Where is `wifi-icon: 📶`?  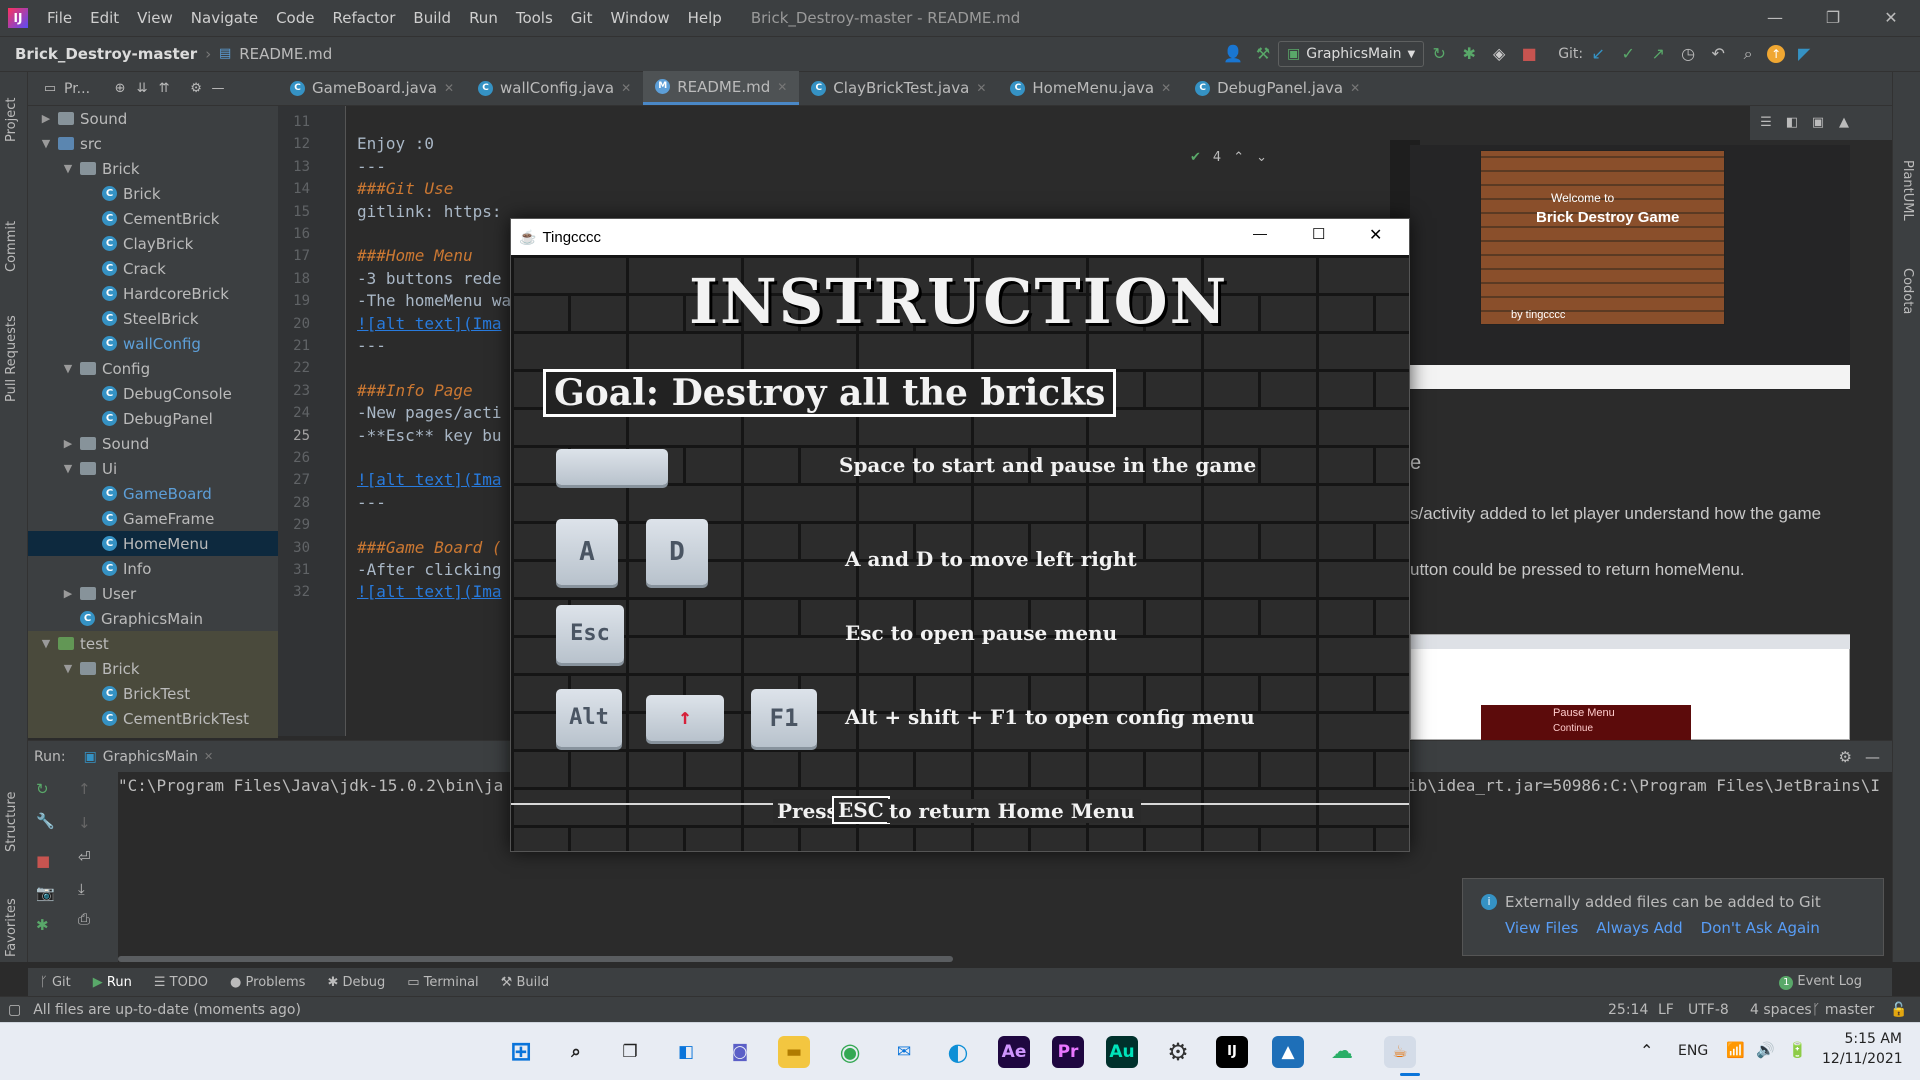 wifi-icon: 📶 is located at coordinates (1735, 1050).